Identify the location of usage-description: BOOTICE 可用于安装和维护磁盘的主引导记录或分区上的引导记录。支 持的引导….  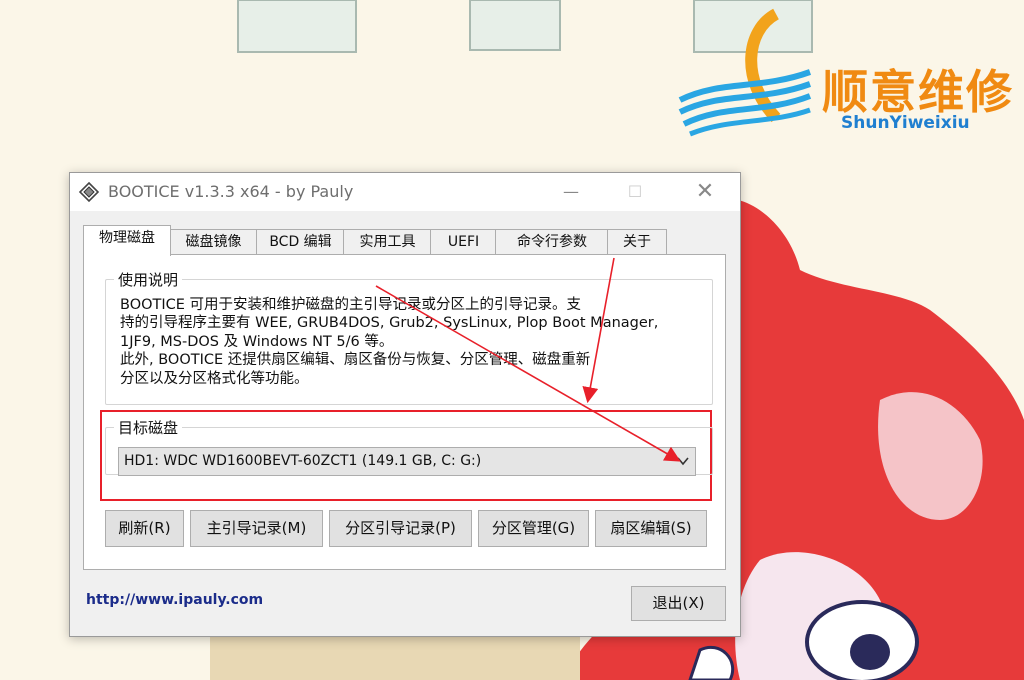
(389, 342).